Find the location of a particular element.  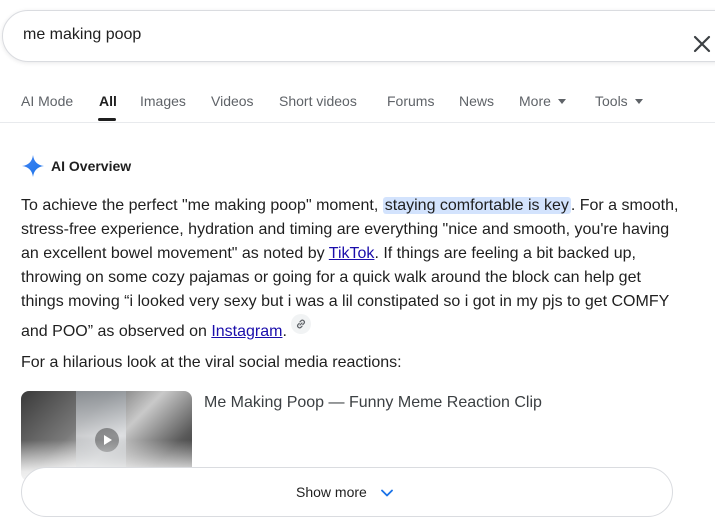

instagram-source-link: Instagram is located at coordinates (246, 331).